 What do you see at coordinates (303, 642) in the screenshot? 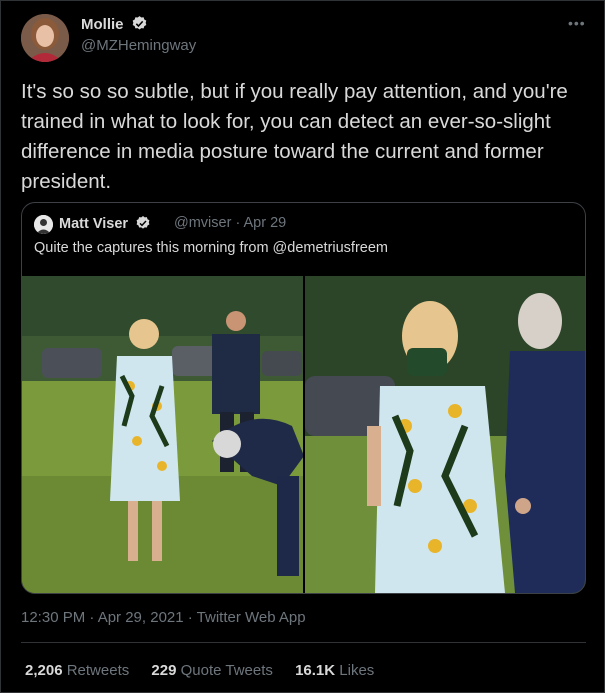
I see `stats-divider` at bounding box center [303, 642].